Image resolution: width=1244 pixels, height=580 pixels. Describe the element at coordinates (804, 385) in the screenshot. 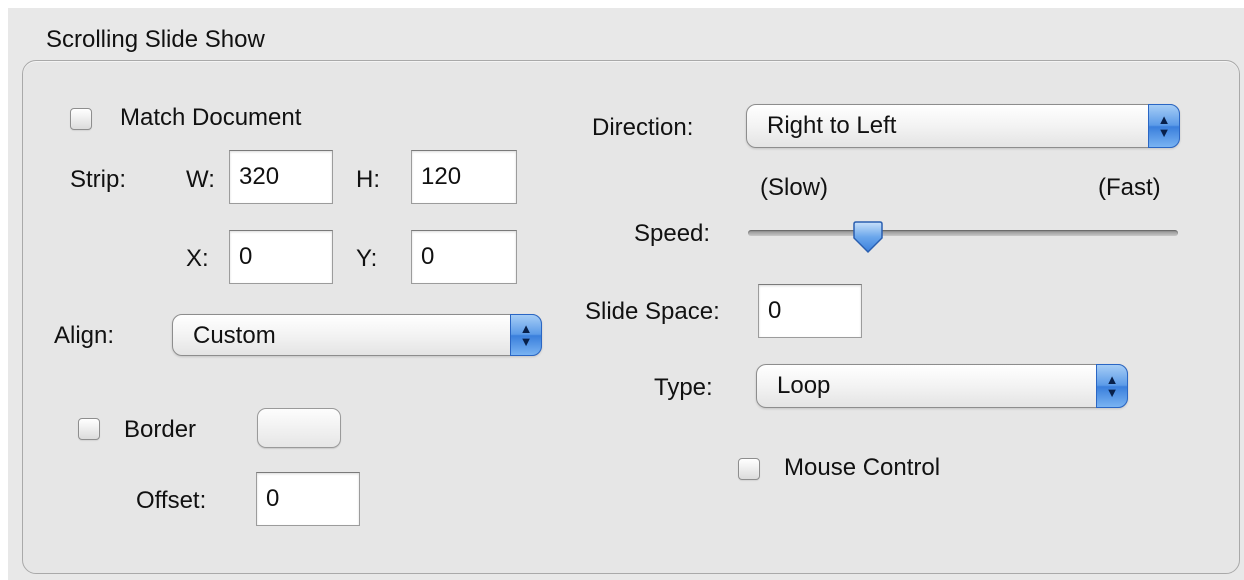

I see `type-popup-value: Loop` at that location.